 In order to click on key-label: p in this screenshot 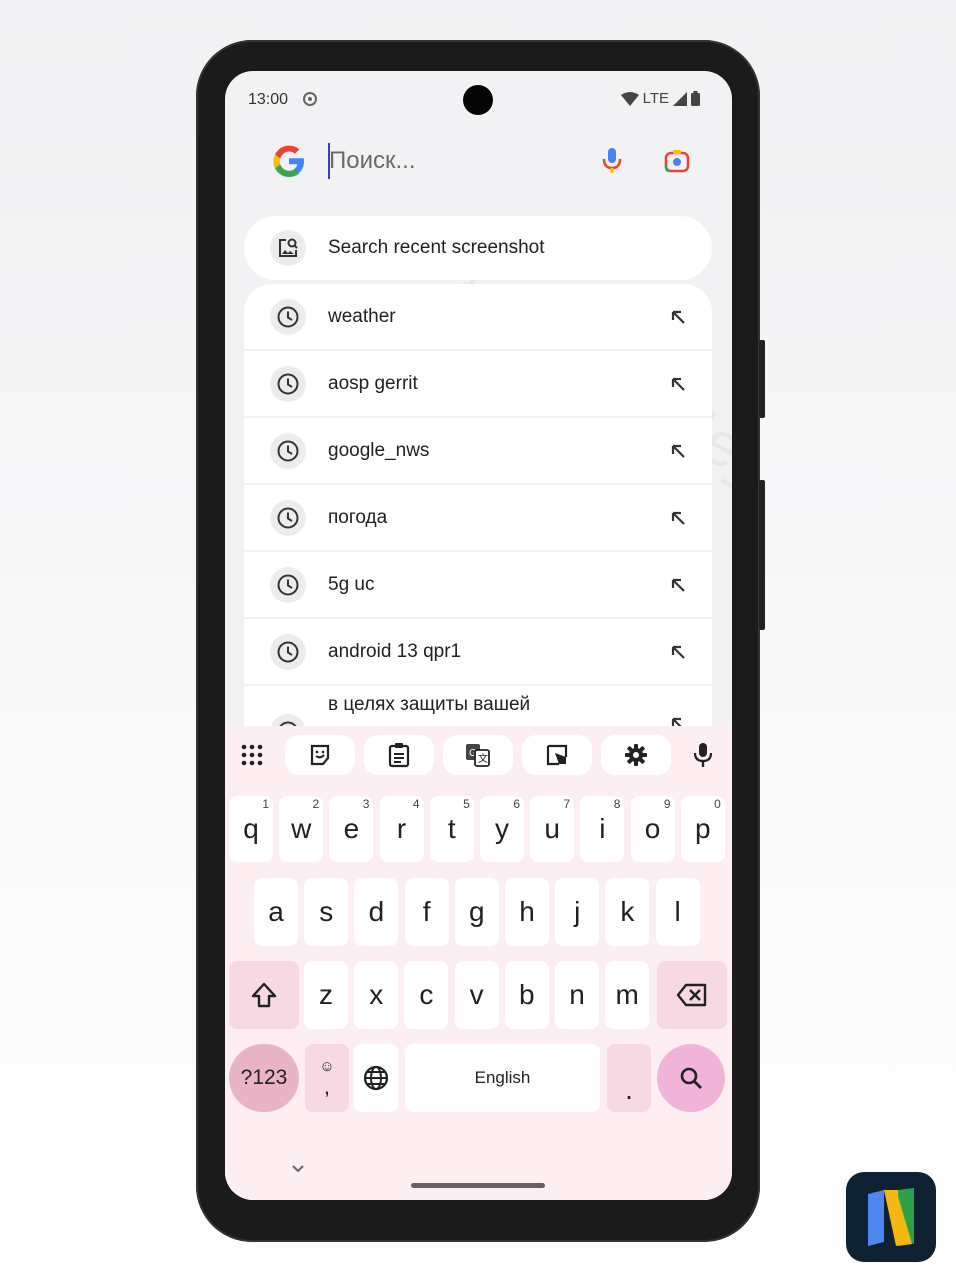, I will do `click(703, 828)`.